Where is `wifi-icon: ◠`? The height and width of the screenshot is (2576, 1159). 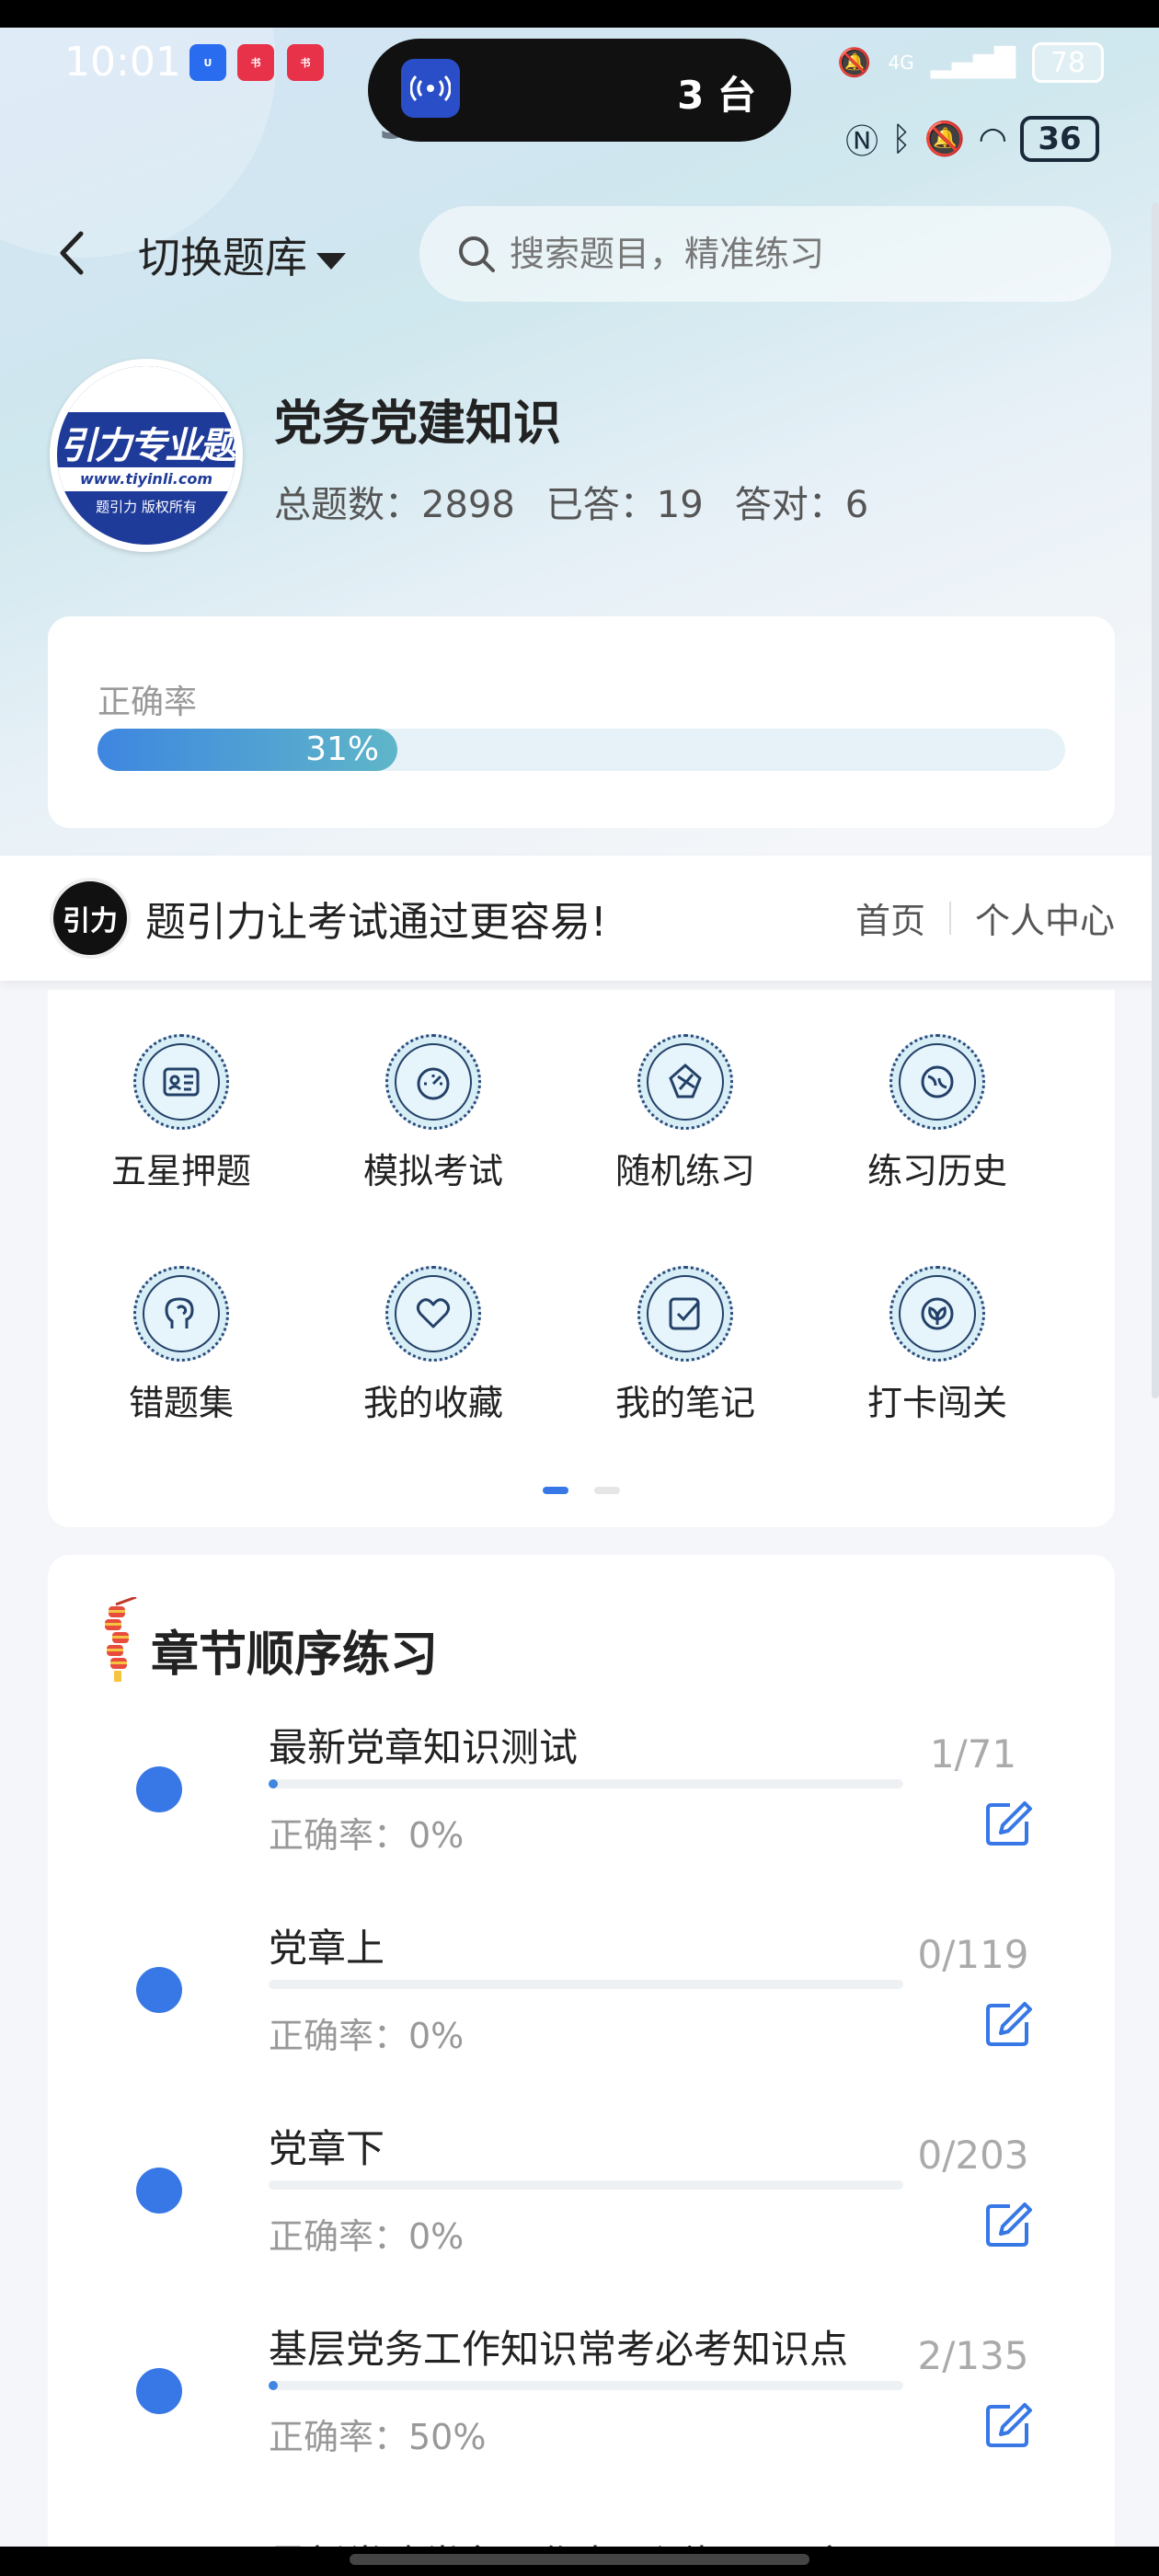 wifi-icon: ◠ is located at coordinates (992, 139).